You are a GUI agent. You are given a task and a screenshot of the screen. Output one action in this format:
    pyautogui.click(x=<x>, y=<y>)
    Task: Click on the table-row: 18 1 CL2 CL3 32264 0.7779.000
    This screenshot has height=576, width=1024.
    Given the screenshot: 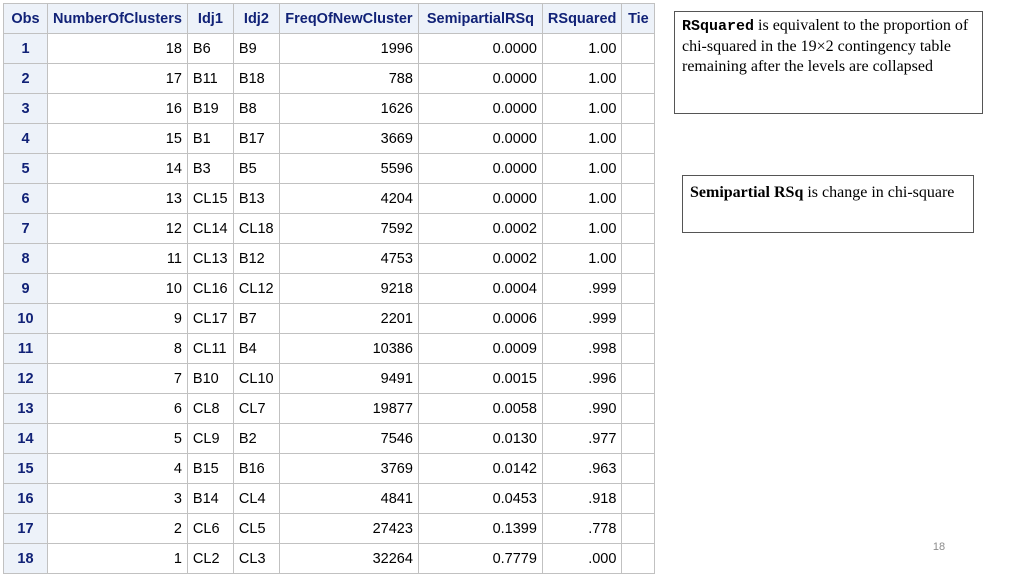 What is the action you would take?
    pyautogui.click(x=329, y=558)
    